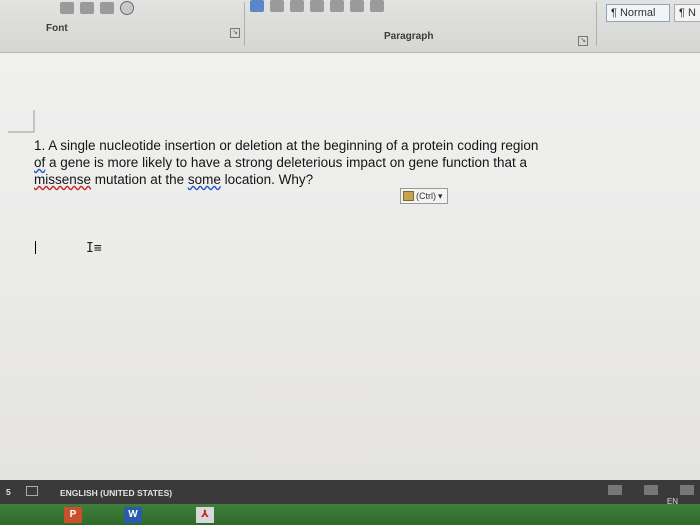 The width and height of the screenshot is (700, 525). I want to click on alignment-group, so click(317, 6).